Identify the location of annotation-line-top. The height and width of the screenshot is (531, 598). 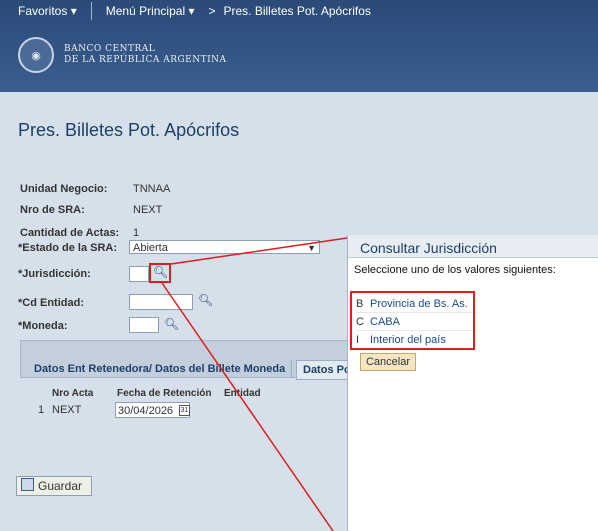
(259, 251).